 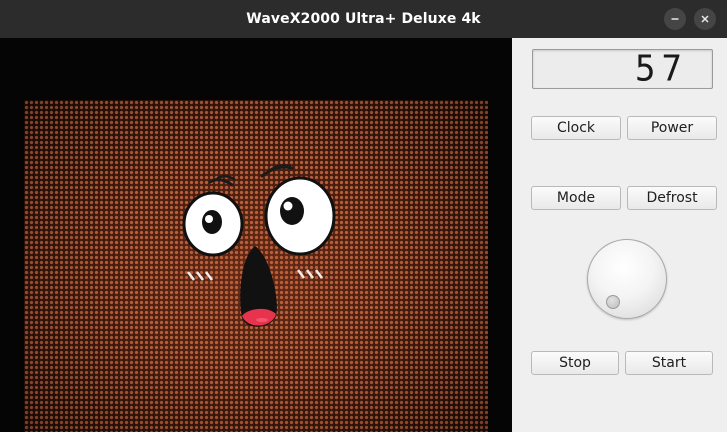 What do you see at coordinates (672, 128) in the screenshot?
I see `power-button: Power` at bounding box center [672, 128].